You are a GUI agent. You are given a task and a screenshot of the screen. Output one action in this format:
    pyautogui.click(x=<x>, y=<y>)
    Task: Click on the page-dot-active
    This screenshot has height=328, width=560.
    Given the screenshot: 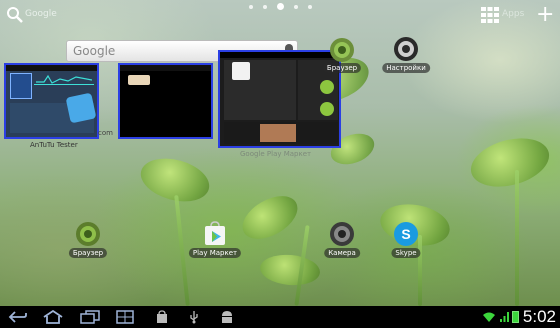 What is the action you would take?
    pyautogui.click(x=280, y=6)
    